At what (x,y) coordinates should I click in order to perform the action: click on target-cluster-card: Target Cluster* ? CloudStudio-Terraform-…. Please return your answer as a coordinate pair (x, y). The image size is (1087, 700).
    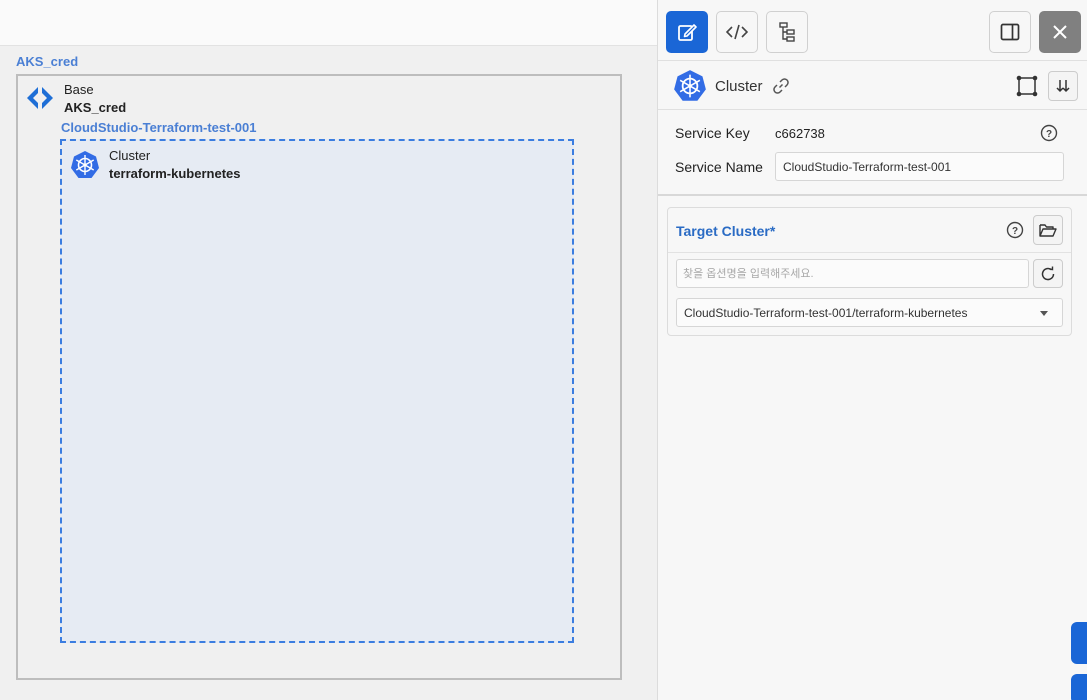
    Looking at the image, I should click on (869, 271).